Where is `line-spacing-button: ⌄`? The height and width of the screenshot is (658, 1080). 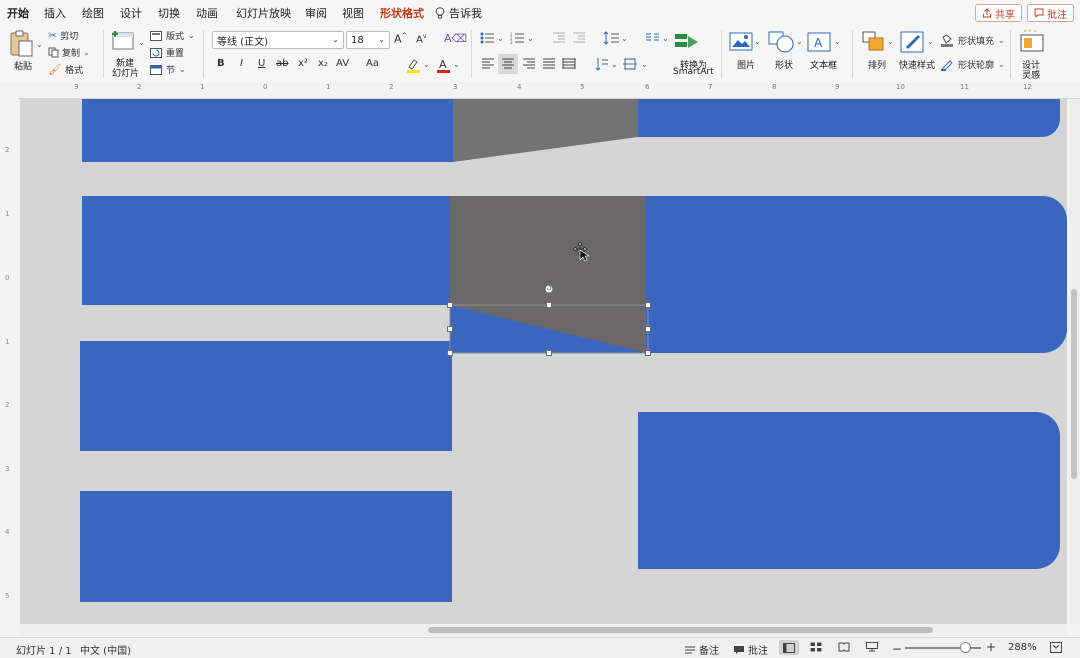 line-spacing-button: ⌄ is located at coordinates (616, 39).